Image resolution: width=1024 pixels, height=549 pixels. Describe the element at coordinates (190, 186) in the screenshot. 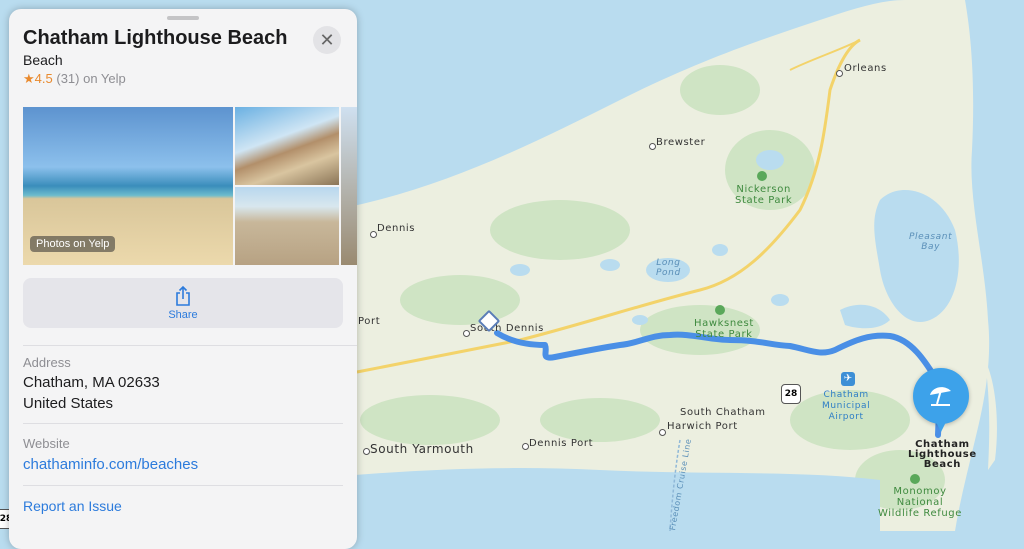

I see `photo-gallery: Photos on Yelp` at that location.